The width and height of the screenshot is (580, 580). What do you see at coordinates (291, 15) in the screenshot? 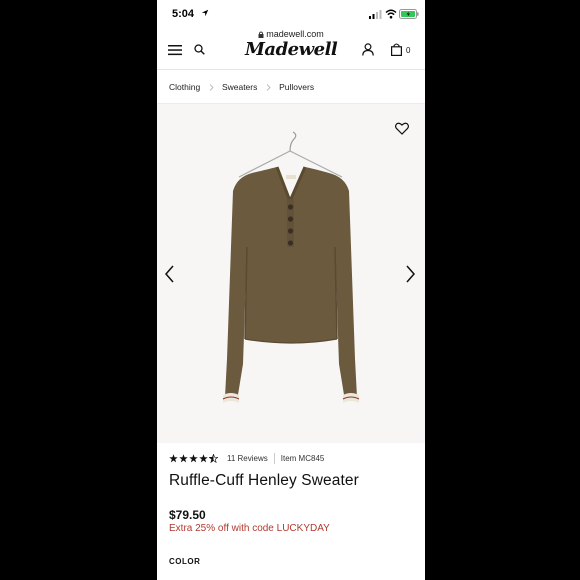
I see `status-bar: 5:04` at bounding box center [291, 15].